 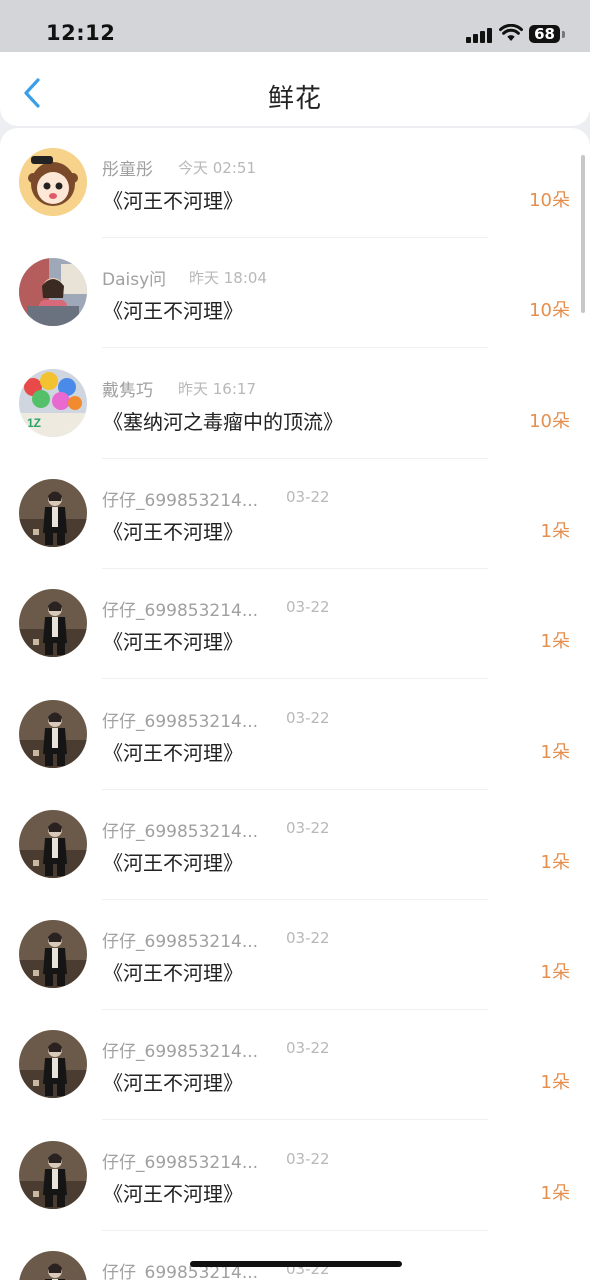 I want to click on list-item: 彤童彤 今天 02:51 《河王不河理》 10朵, so click(x=295, y=183).